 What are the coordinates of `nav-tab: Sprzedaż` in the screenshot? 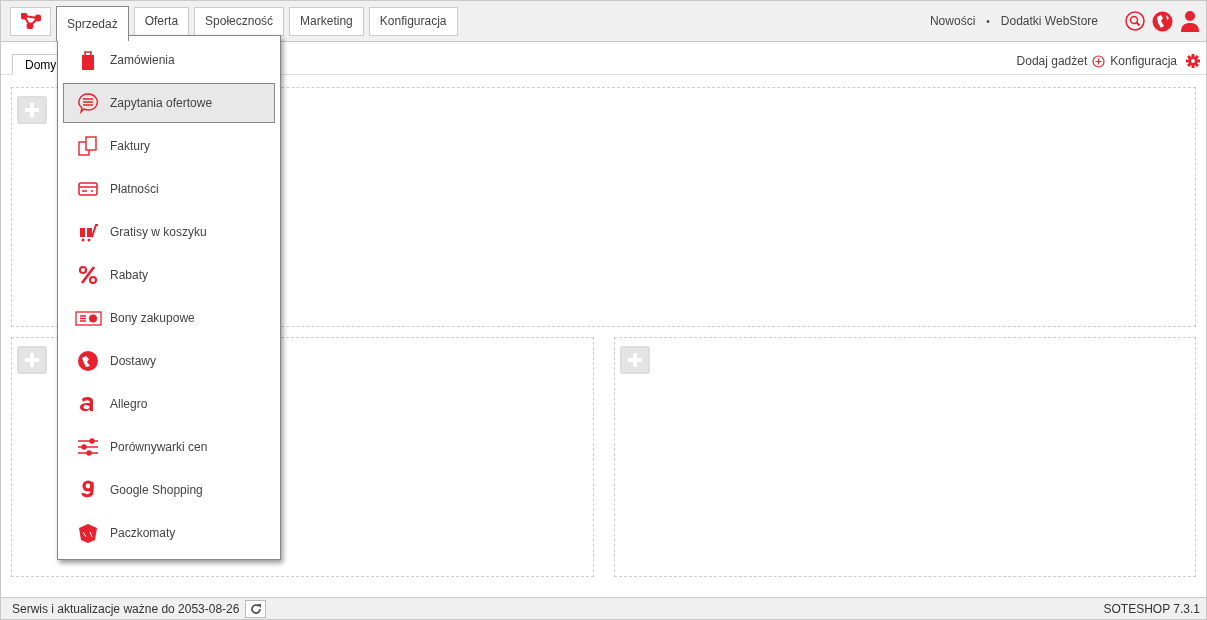 It's located at (92, 23).